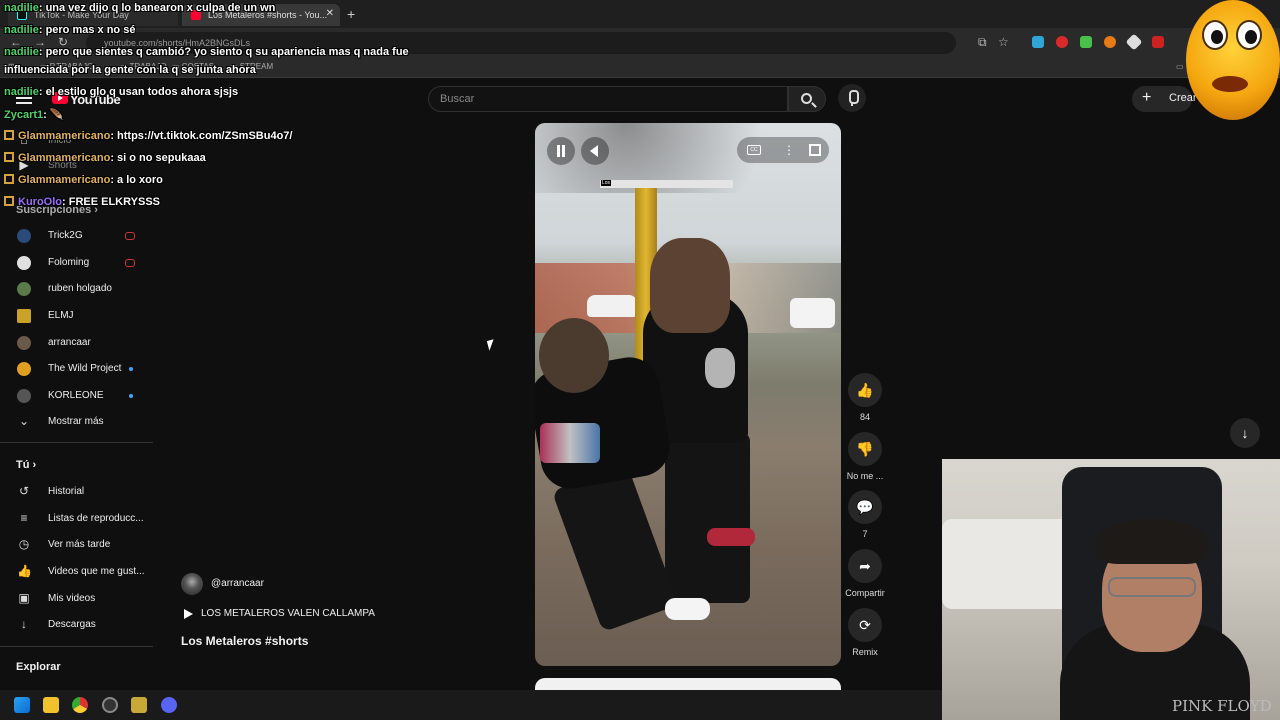 The width and height of the screenshot is (1280, 720). I want to click on sidebar-item-label: Ver más tarde, so click(79, 544).